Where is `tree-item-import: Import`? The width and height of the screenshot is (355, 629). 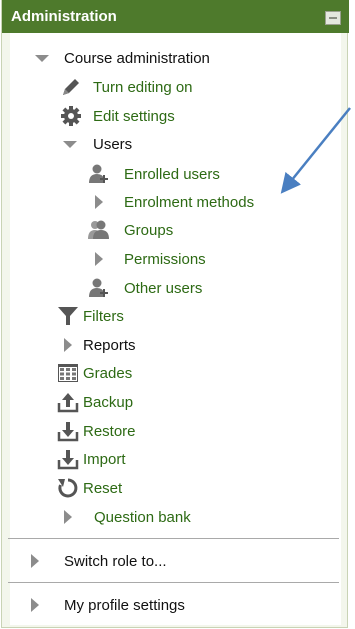 tree-item-import: Import is located at coordinates (157, 459).